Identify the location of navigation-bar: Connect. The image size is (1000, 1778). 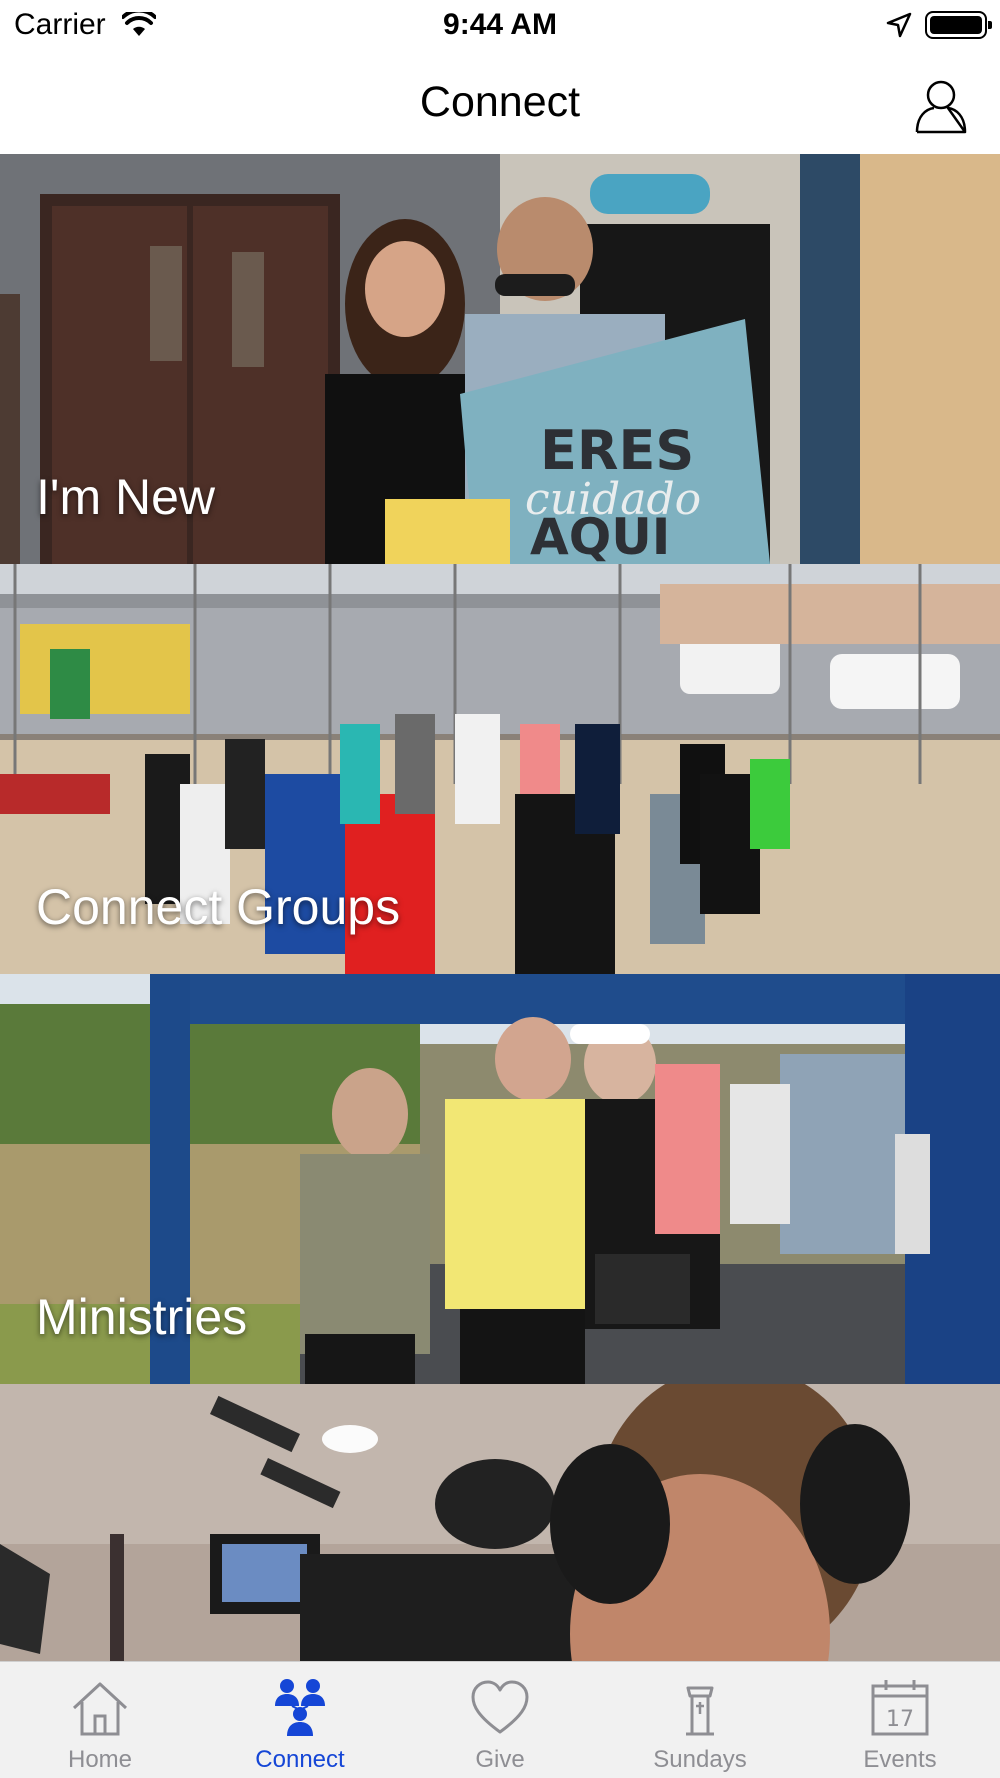
(500, 103).